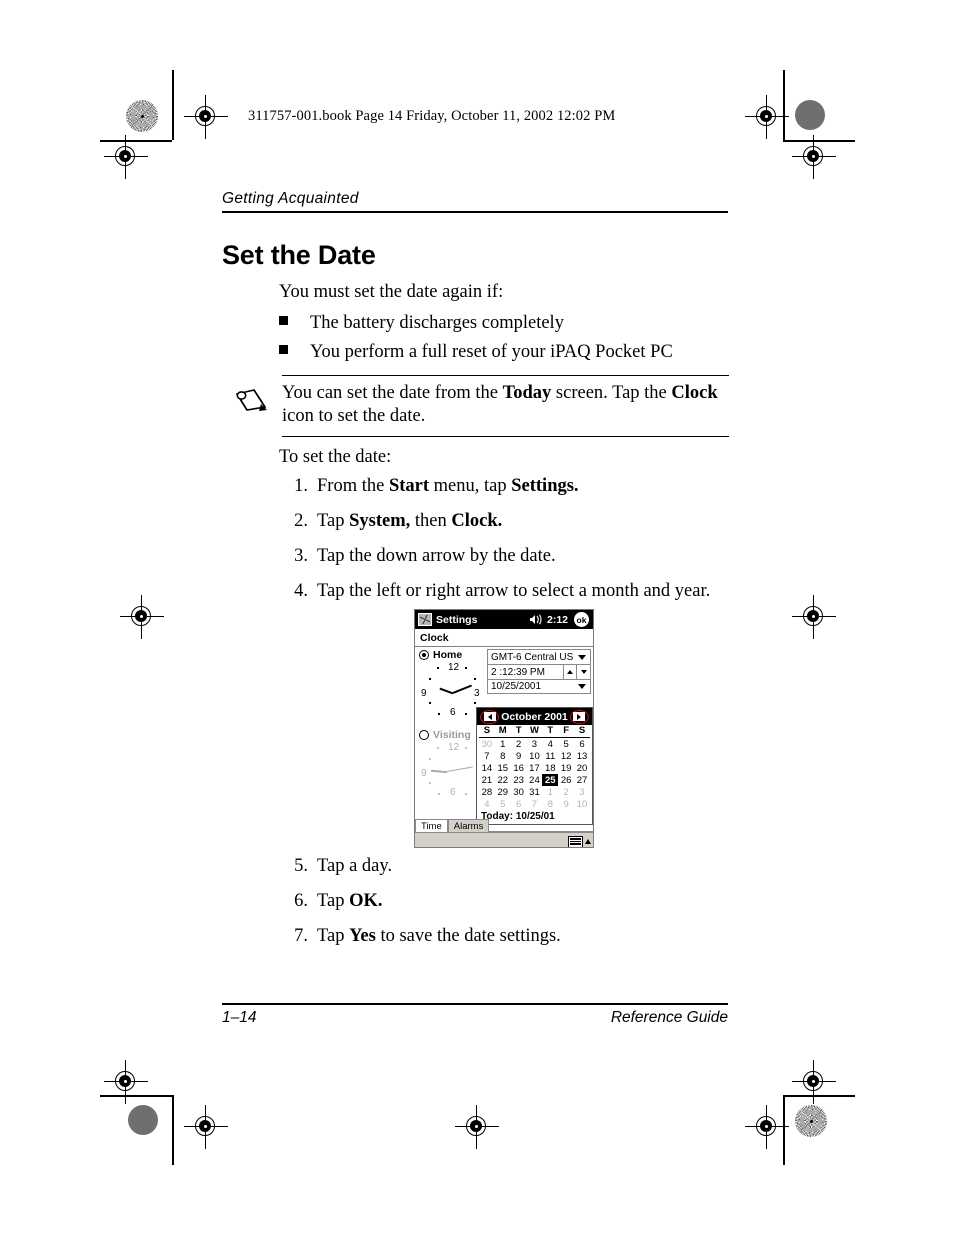  I want to click on step-number: 2., so click(301, 521).